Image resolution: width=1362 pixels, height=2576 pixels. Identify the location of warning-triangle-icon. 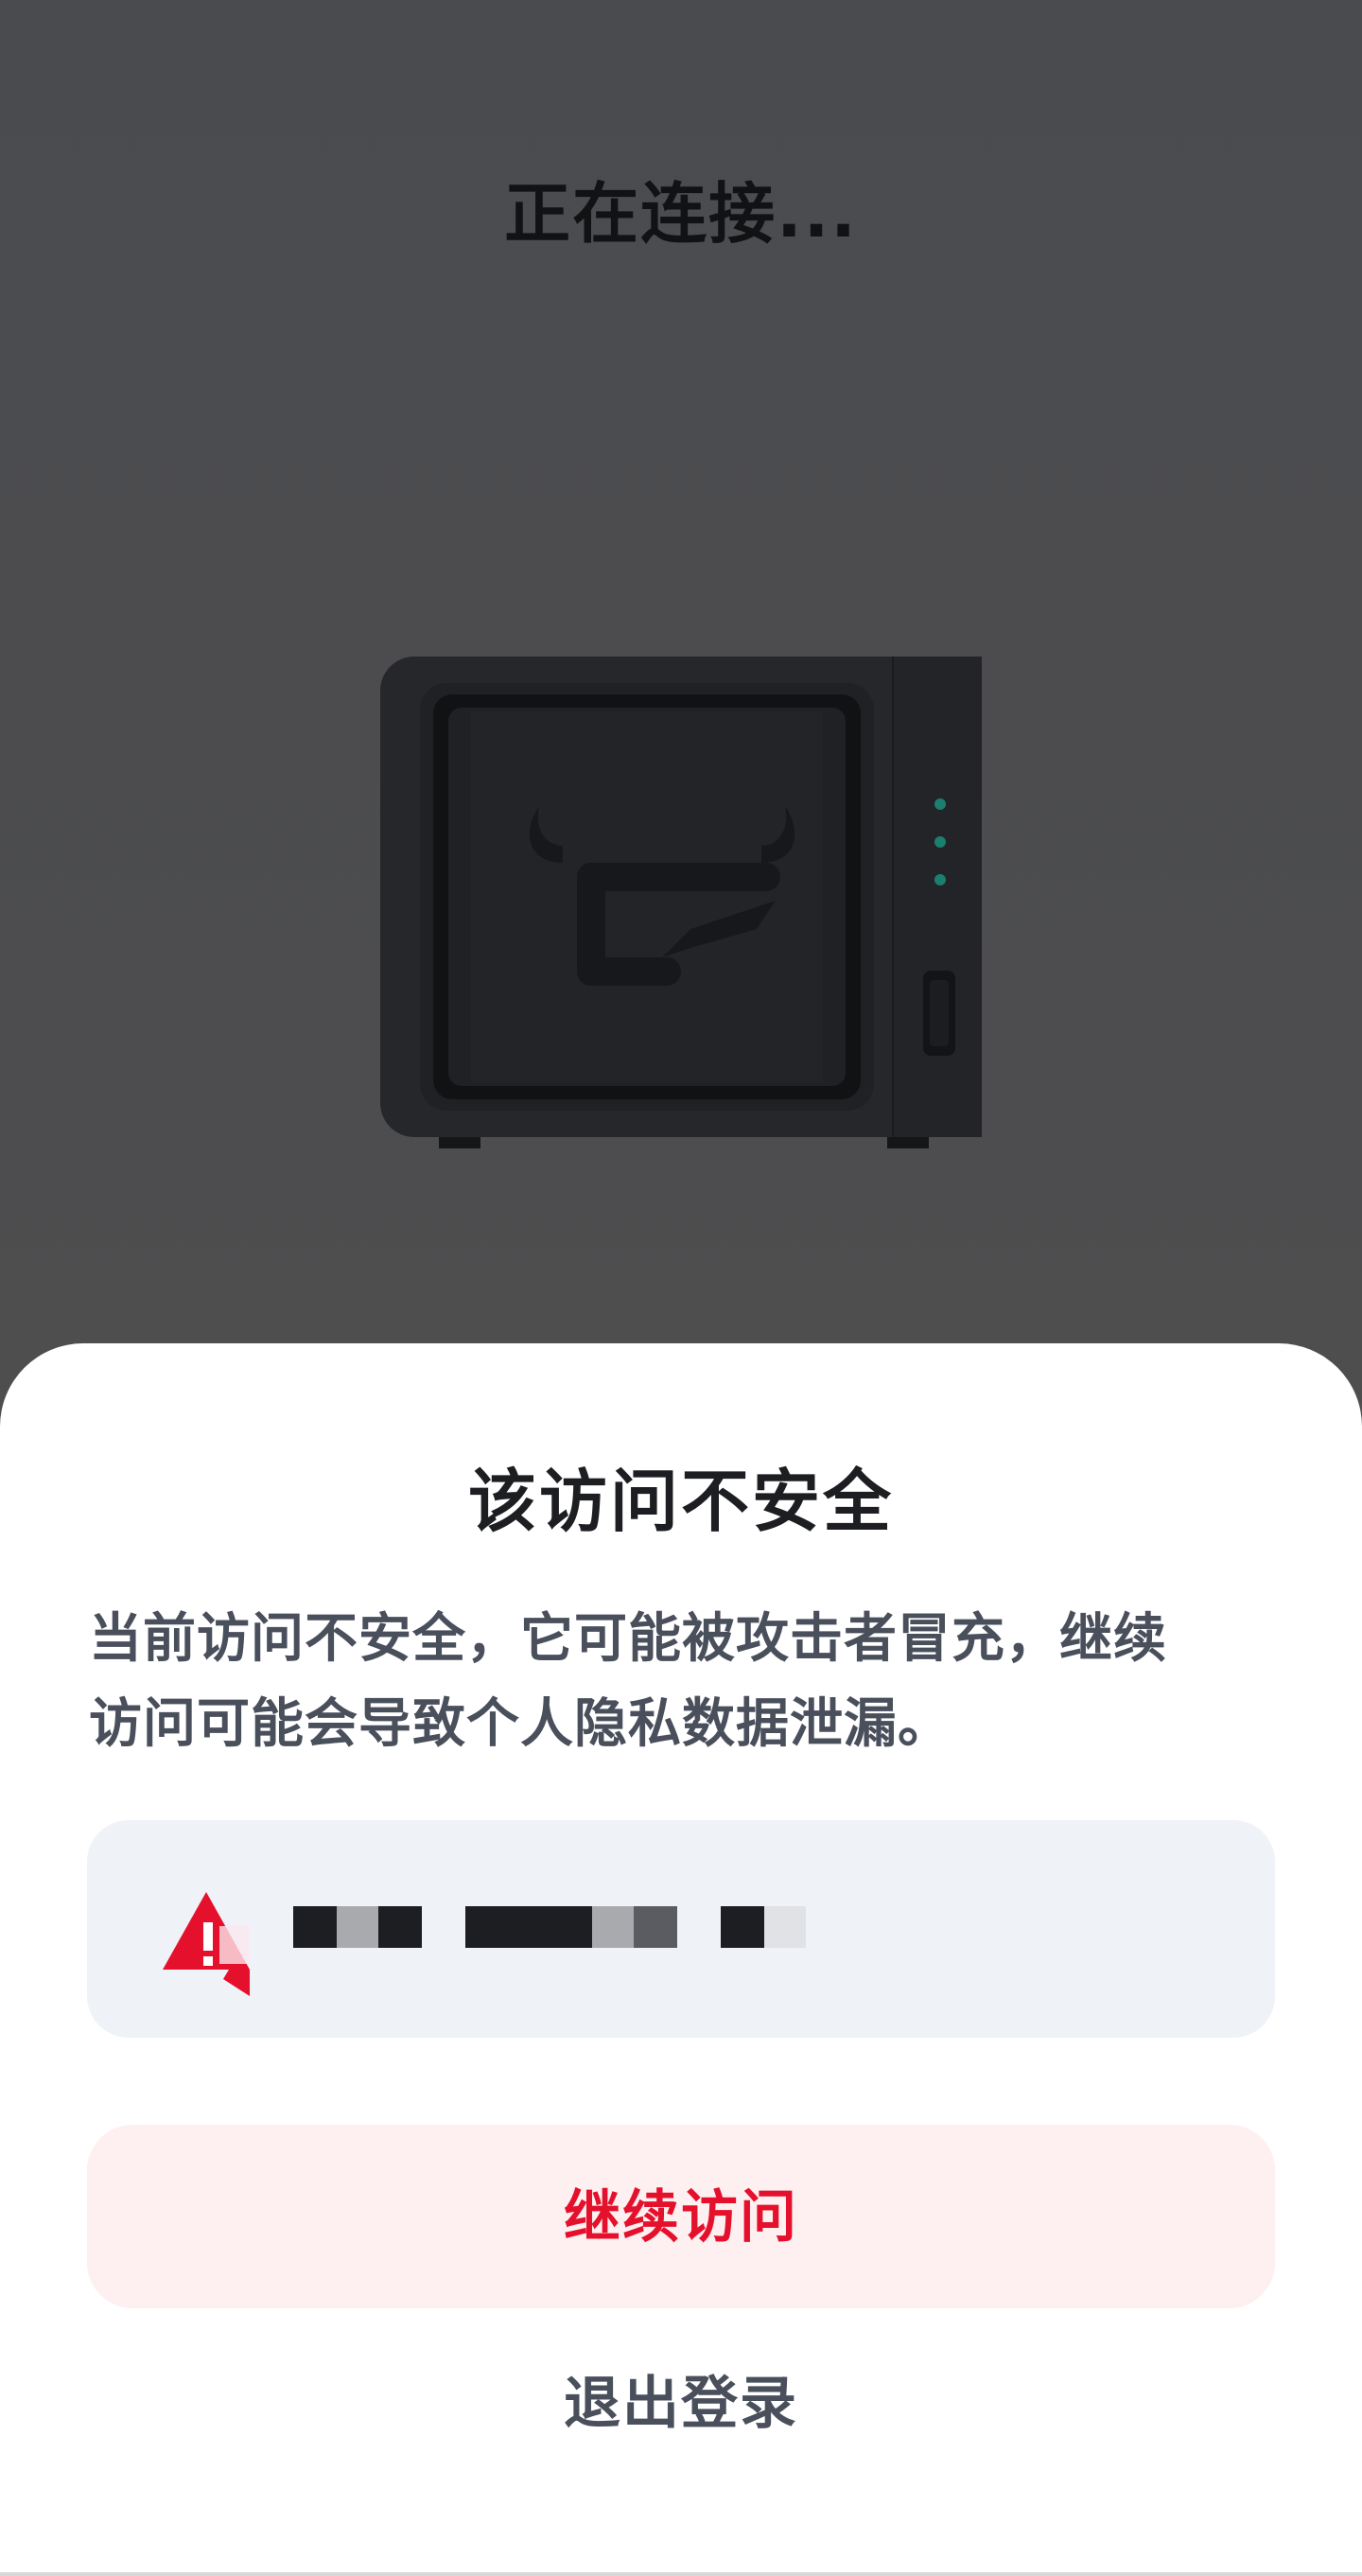
(208, 1942).